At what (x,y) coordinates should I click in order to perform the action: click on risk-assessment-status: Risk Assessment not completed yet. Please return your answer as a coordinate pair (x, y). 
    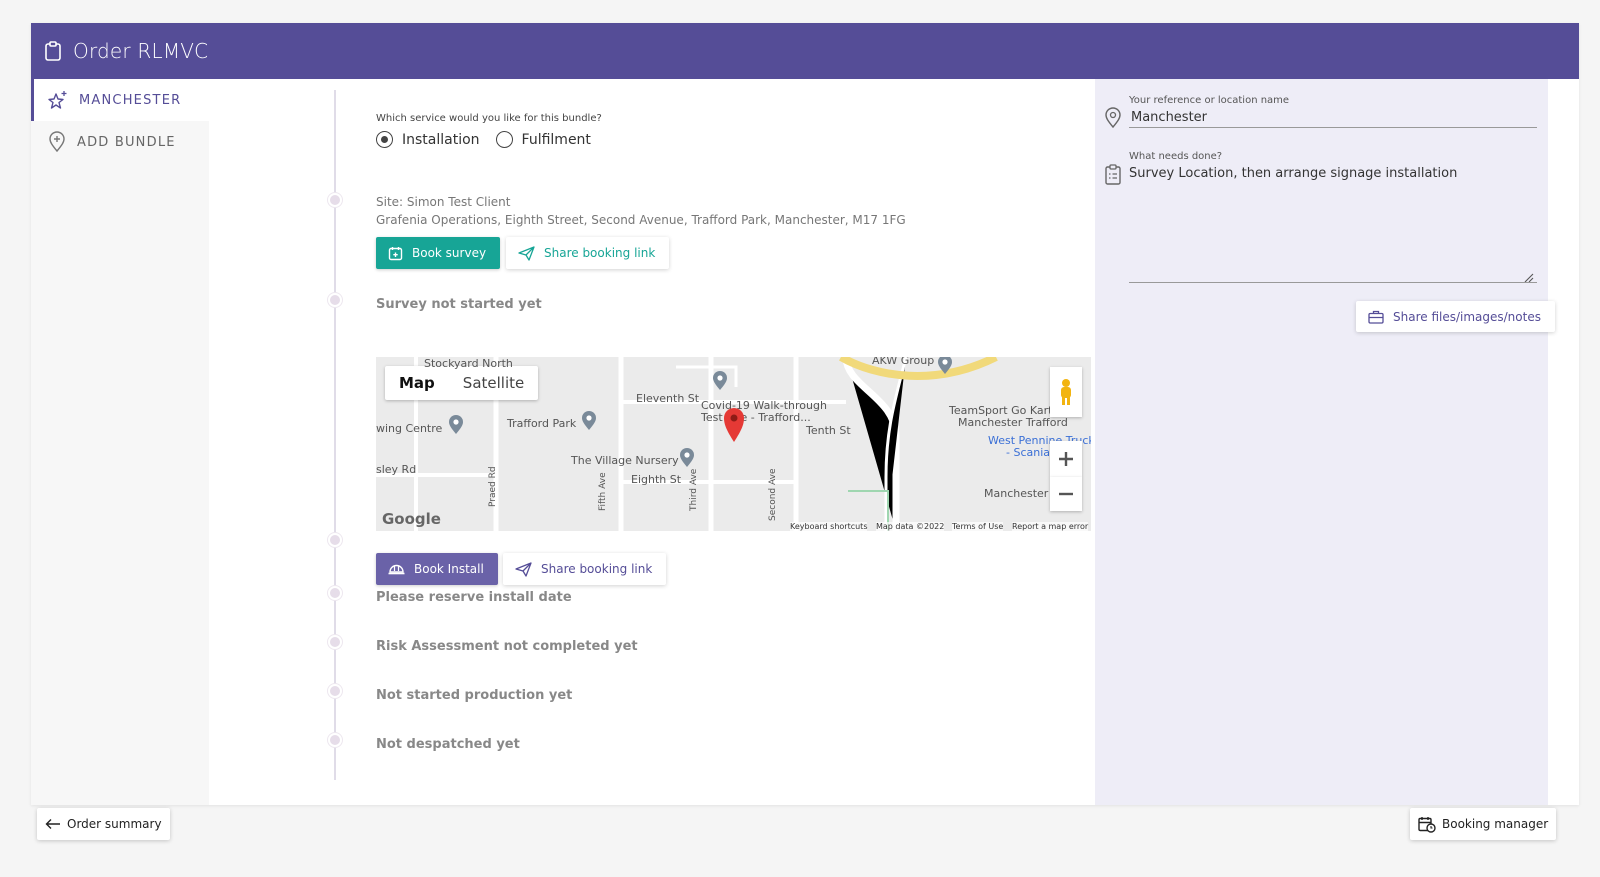
    Looking at the image, I should click on (507, 646).